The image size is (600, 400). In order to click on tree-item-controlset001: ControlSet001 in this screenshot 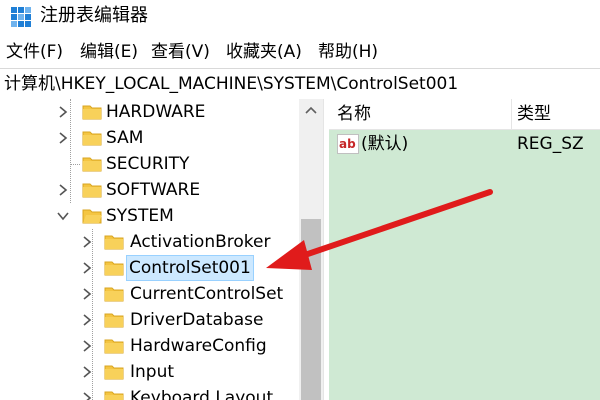, I will do `click(155, 268)`.